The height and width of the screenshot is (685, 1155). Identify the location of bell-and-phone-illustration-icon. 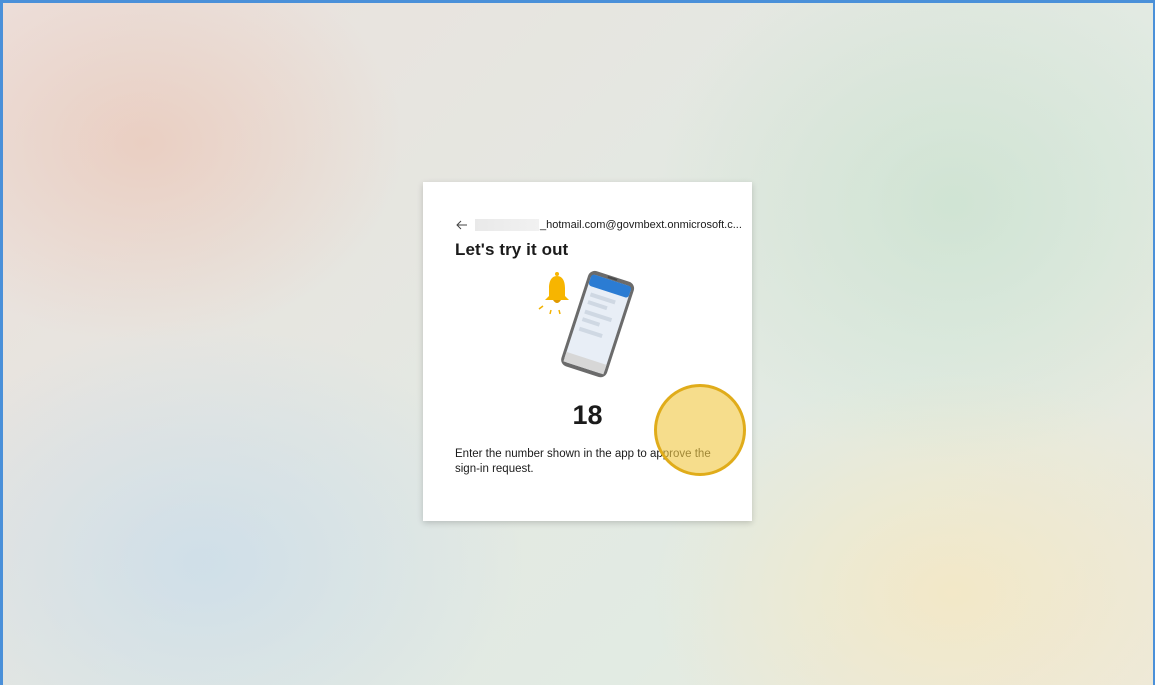
(586, 329).